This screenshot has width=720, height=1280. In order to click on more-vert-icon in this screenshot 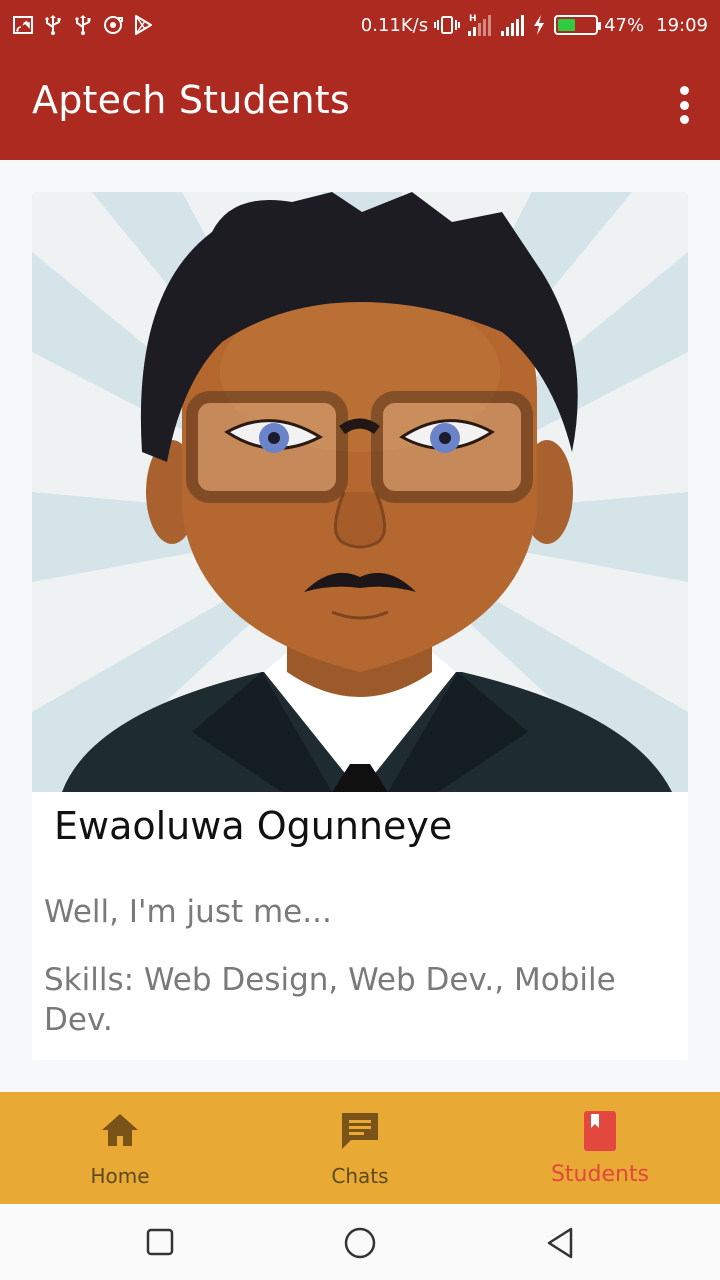, I will do `click(684, 105)`.